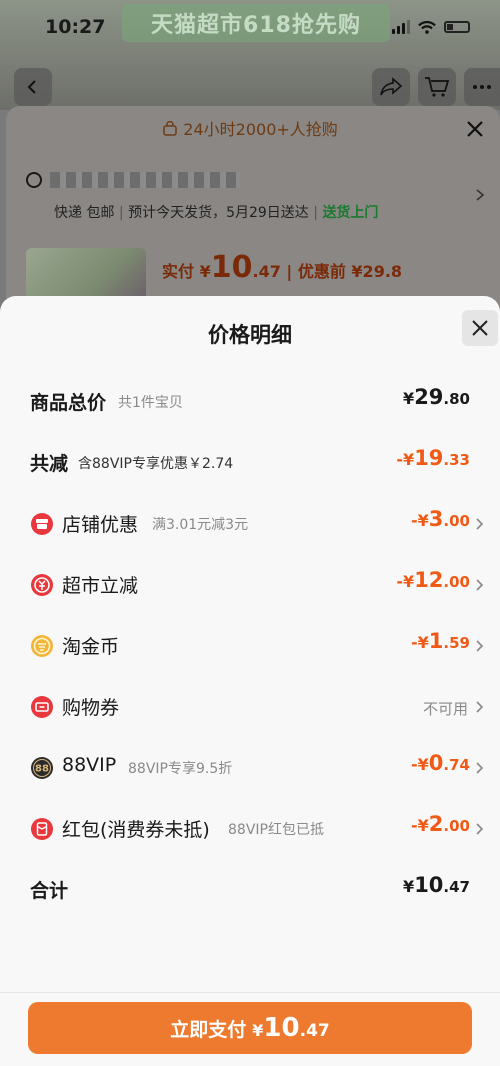 The image size is (500, 1066). Describe the element at coordinates (42, 829) in the screenshot. I see `red-envelope-icon` at that location.